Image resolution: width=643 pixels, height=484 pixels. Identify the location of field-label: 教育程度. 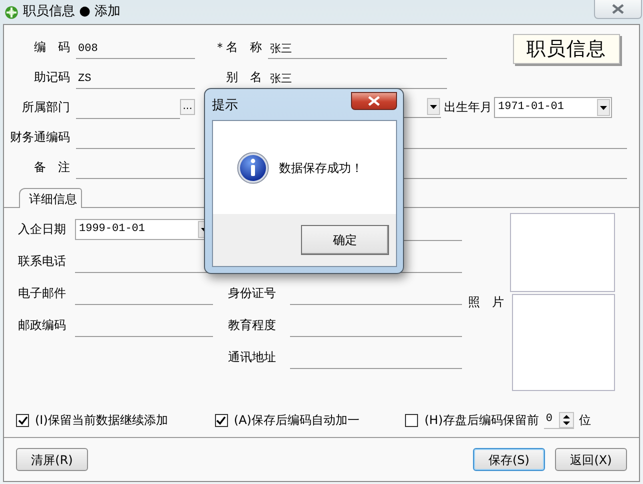
(252, 325).